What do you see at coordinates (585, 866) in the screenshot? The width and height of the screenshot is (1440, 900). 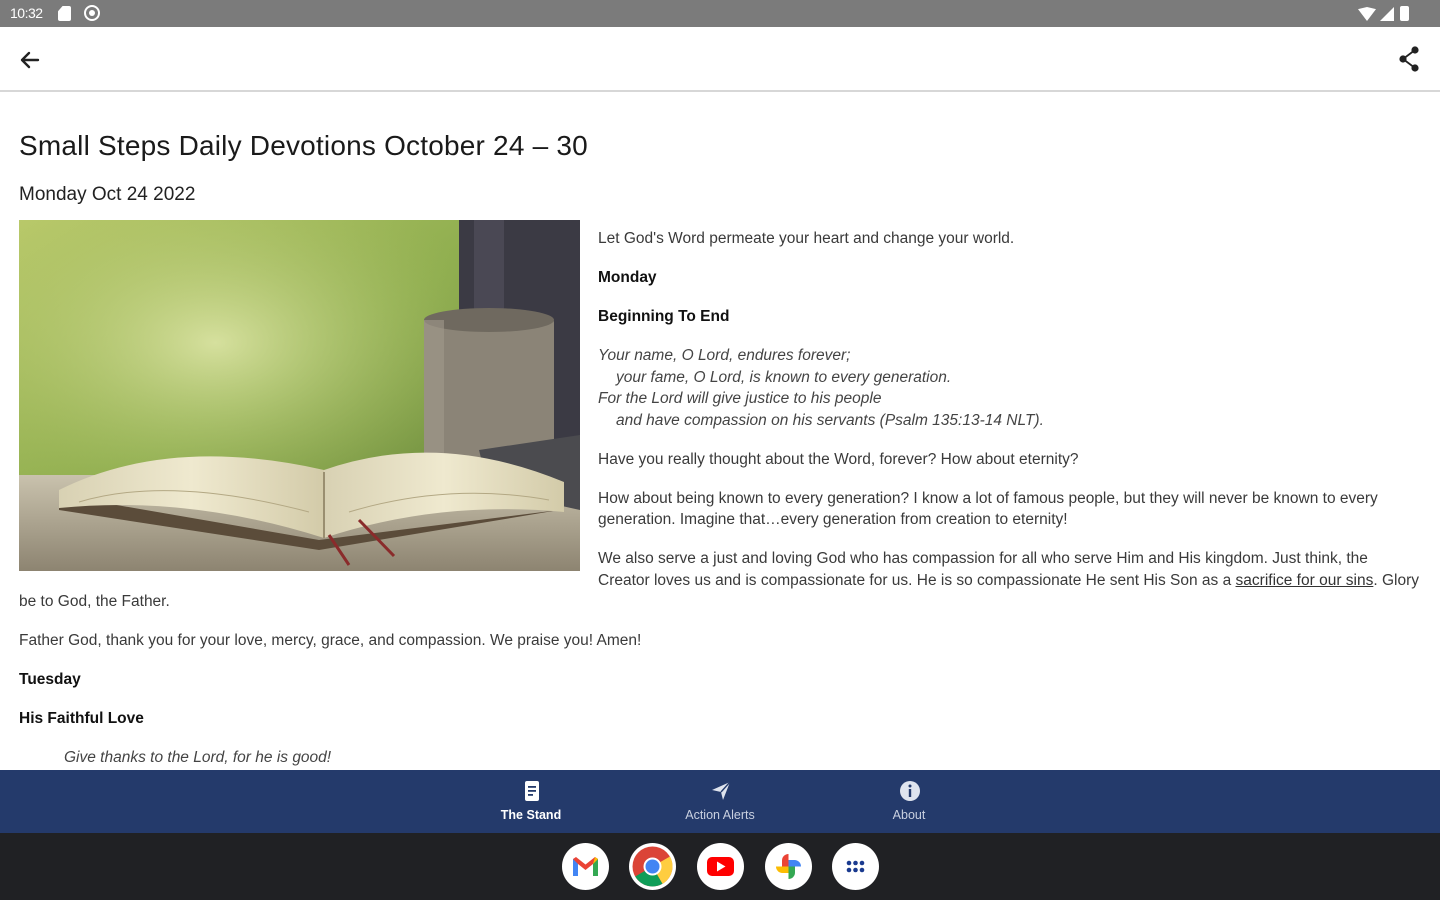 I see `gmail-icon` at bounding box center [585, 866].